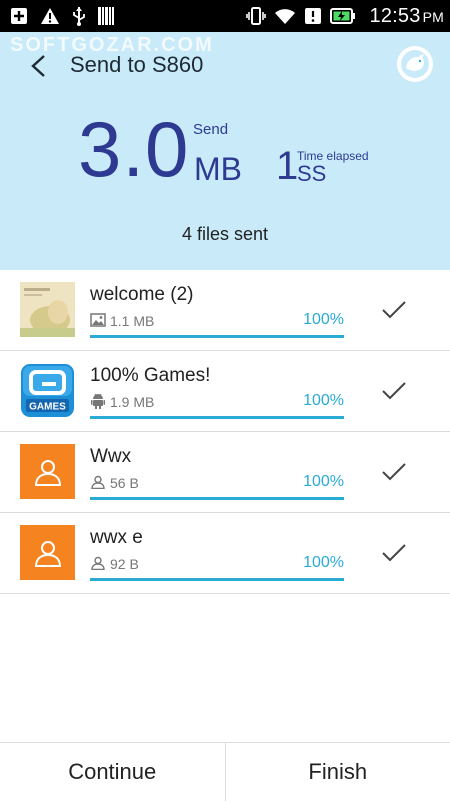 This screenshot has width=450, height=801. Describe the element at coordinates (133, 149) in the screenshot. I see `transferred-size-value: 3.0` at that location.